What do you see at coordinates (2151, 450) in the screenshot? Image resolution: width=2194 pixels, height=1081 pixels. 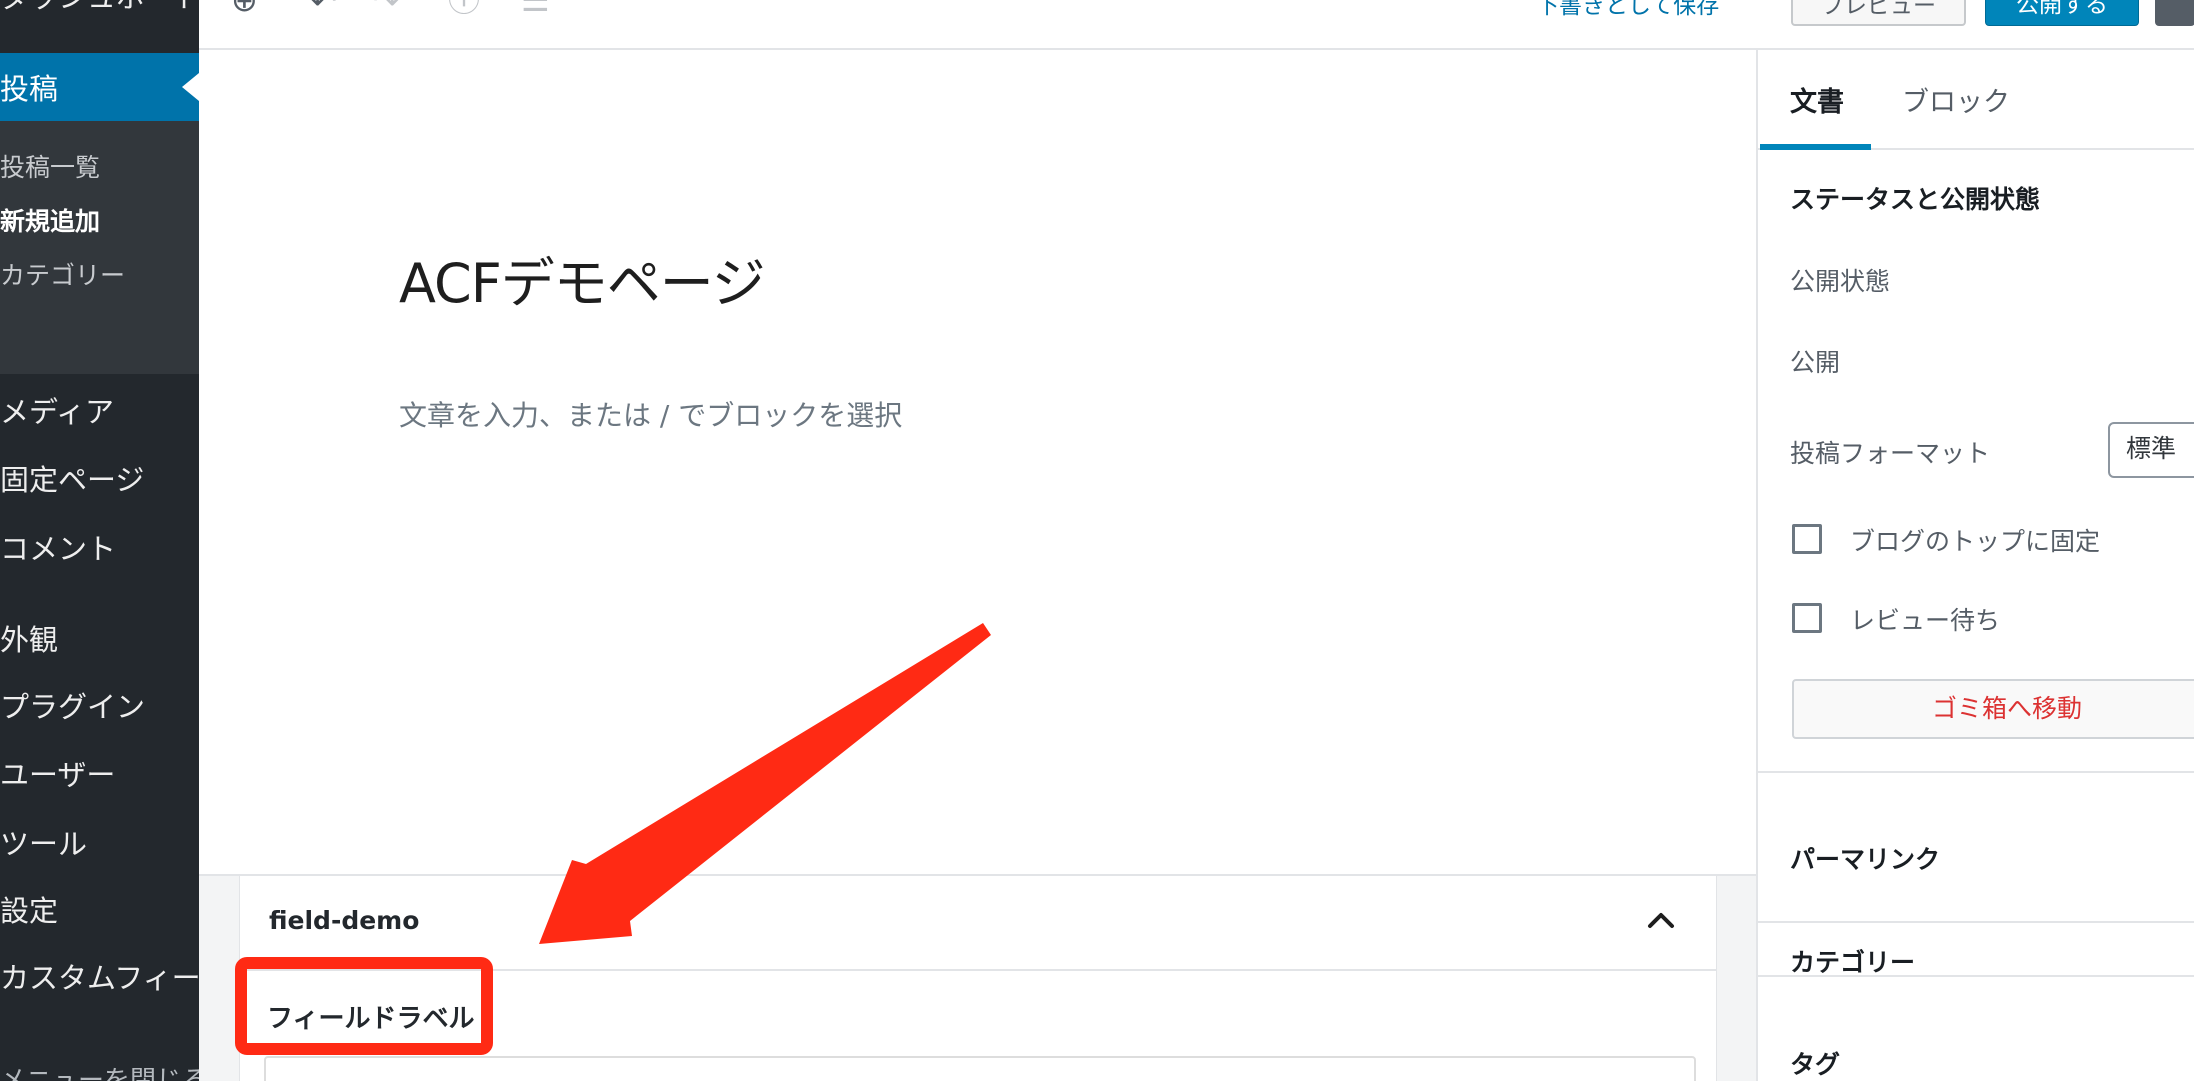 I see `post-format-select: 標準` at bounding box center [2151, 450].